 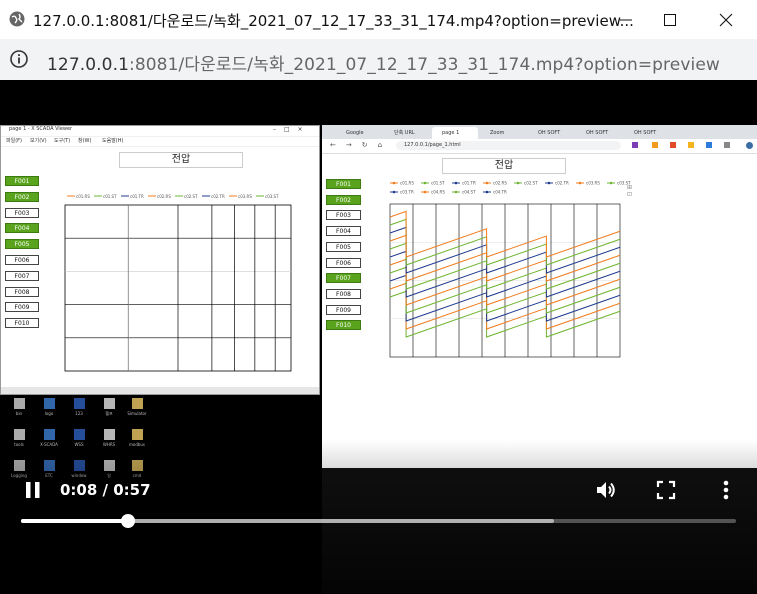 I want to click on pause-icon, so click(x=33, y=490).